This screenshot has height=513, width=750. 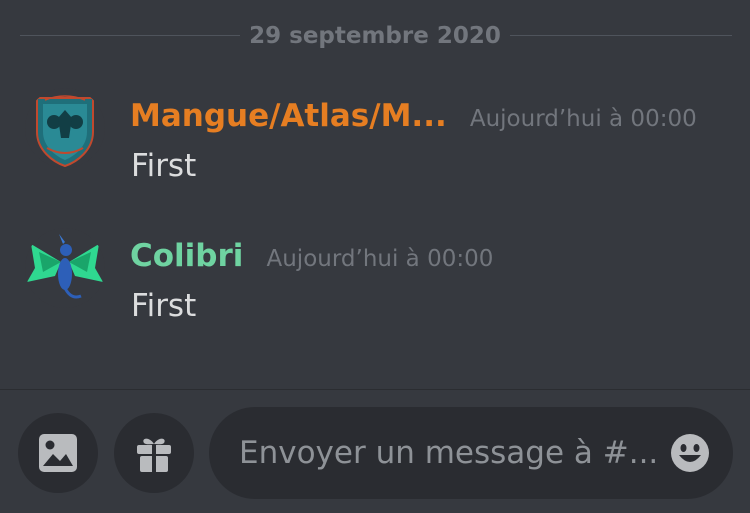 I want to click on wolf-emblem-avatar, so click(x=65, y=128).